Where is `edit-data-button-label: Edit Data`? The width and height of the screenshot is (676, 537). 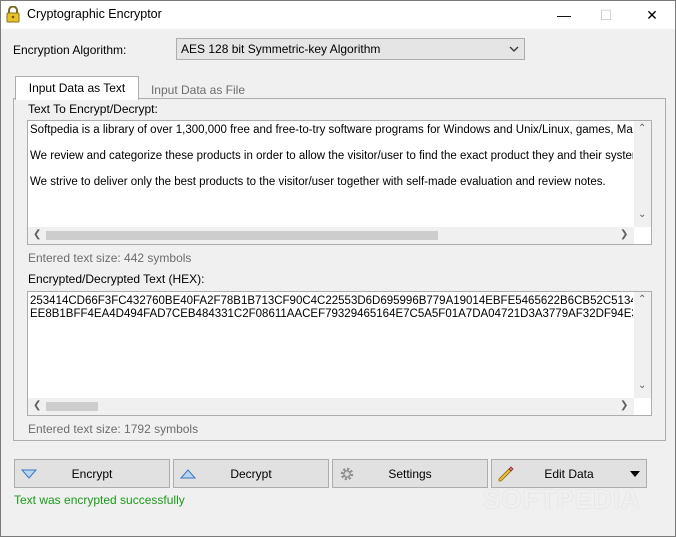 edit-data-button-label: Edit Data is located at coordinates (569, 474).